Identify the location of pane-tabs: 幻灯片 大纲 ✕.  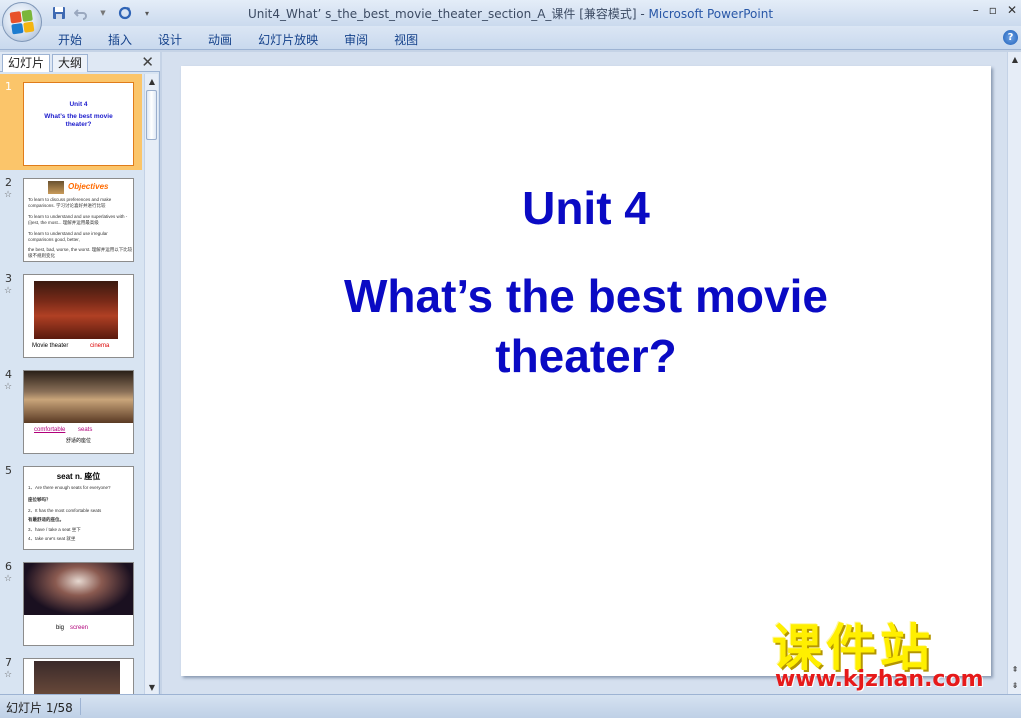
(80, 62).